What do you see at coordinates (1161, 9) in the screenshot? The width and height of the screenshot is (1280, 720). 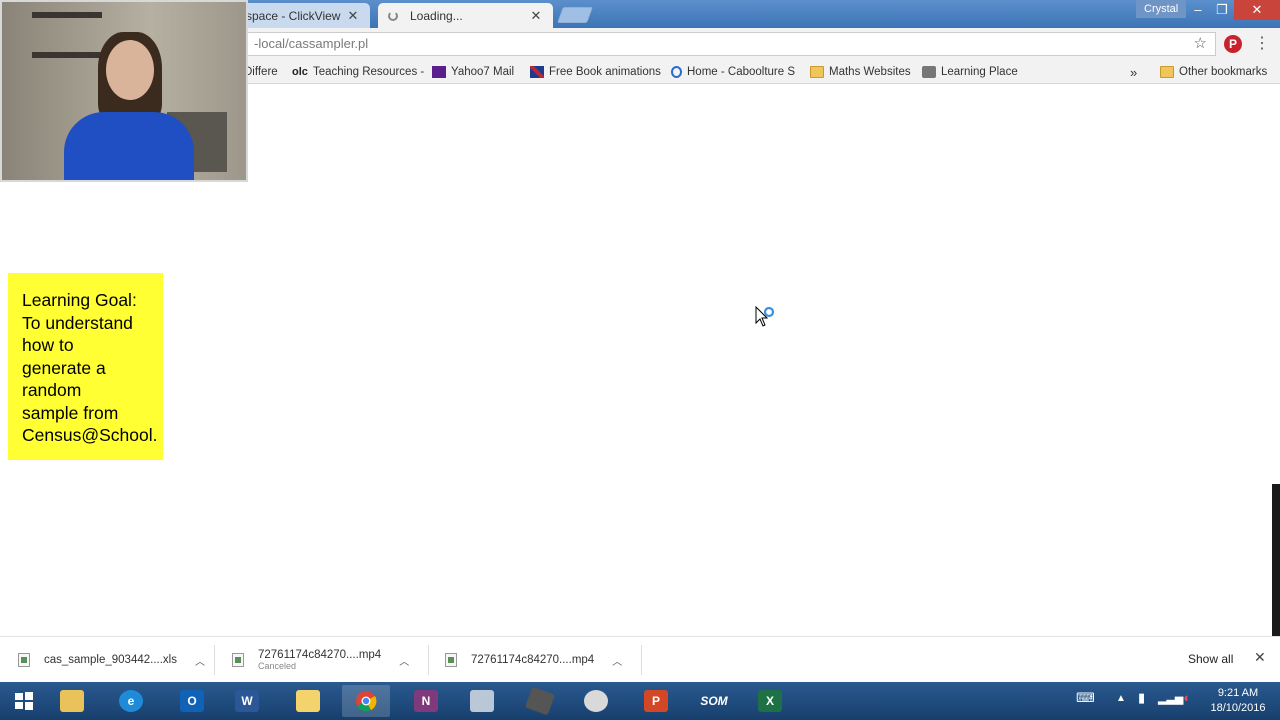 I see `profile-button: Crystal` at bounding box center [1161, 9].